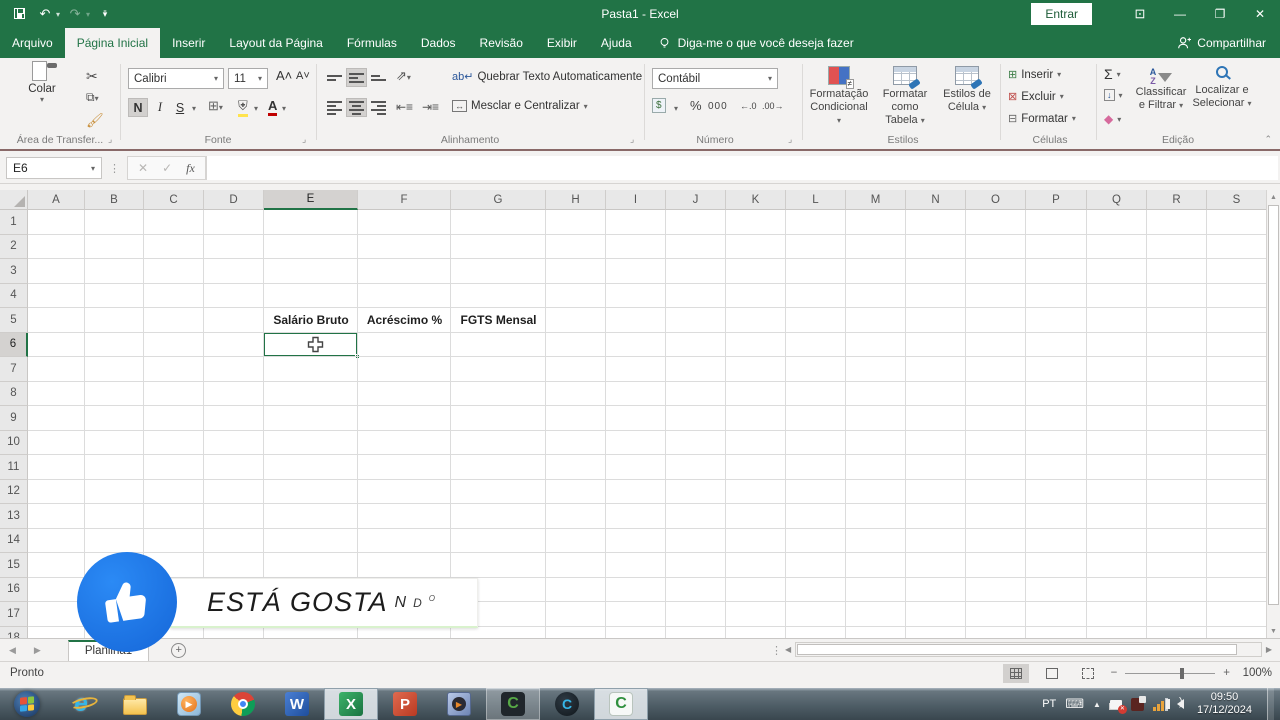 The image size is (1280, 720). I want to click on row-header-8: 8, so click(14, 393).